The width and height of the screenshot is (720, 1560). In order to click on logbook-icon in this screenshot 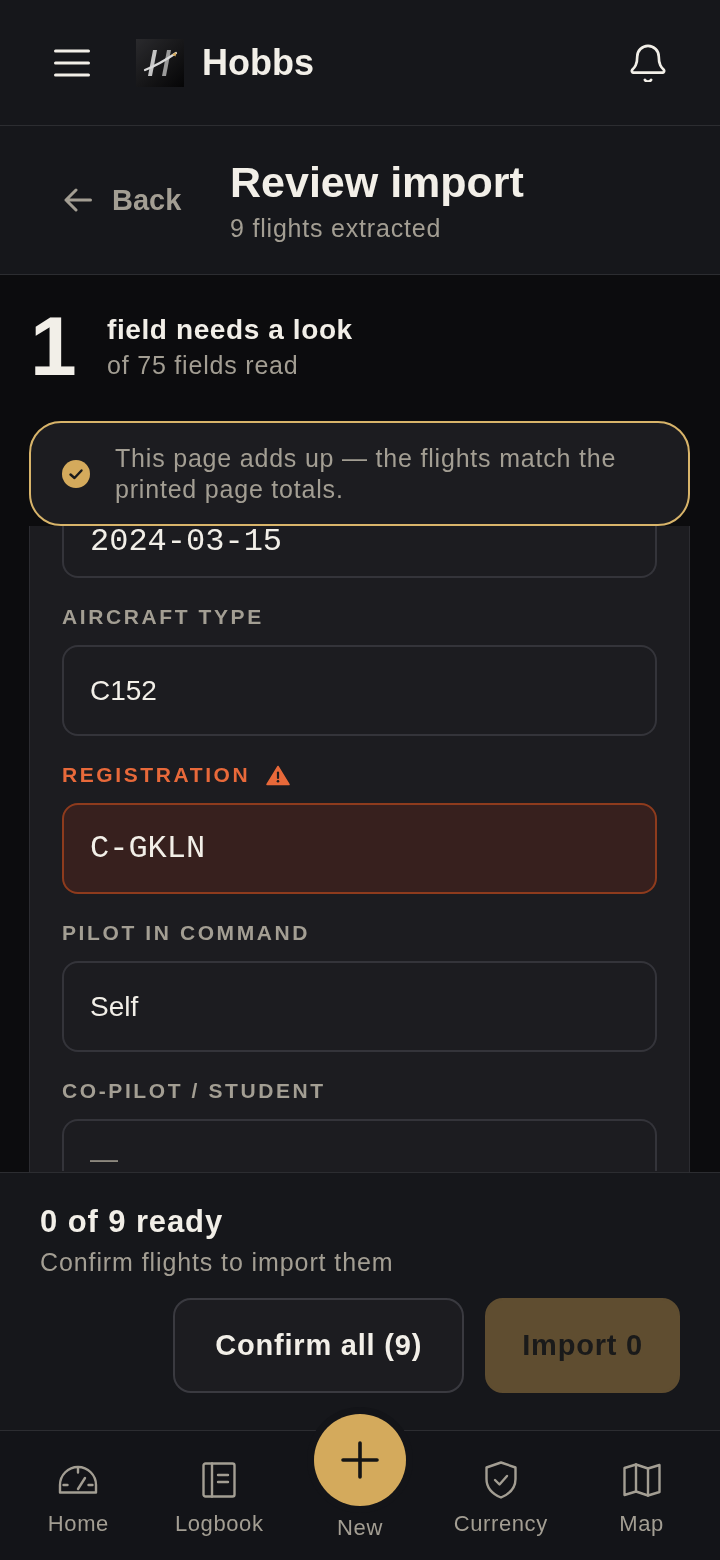, I will do `click(219, 1480)`.